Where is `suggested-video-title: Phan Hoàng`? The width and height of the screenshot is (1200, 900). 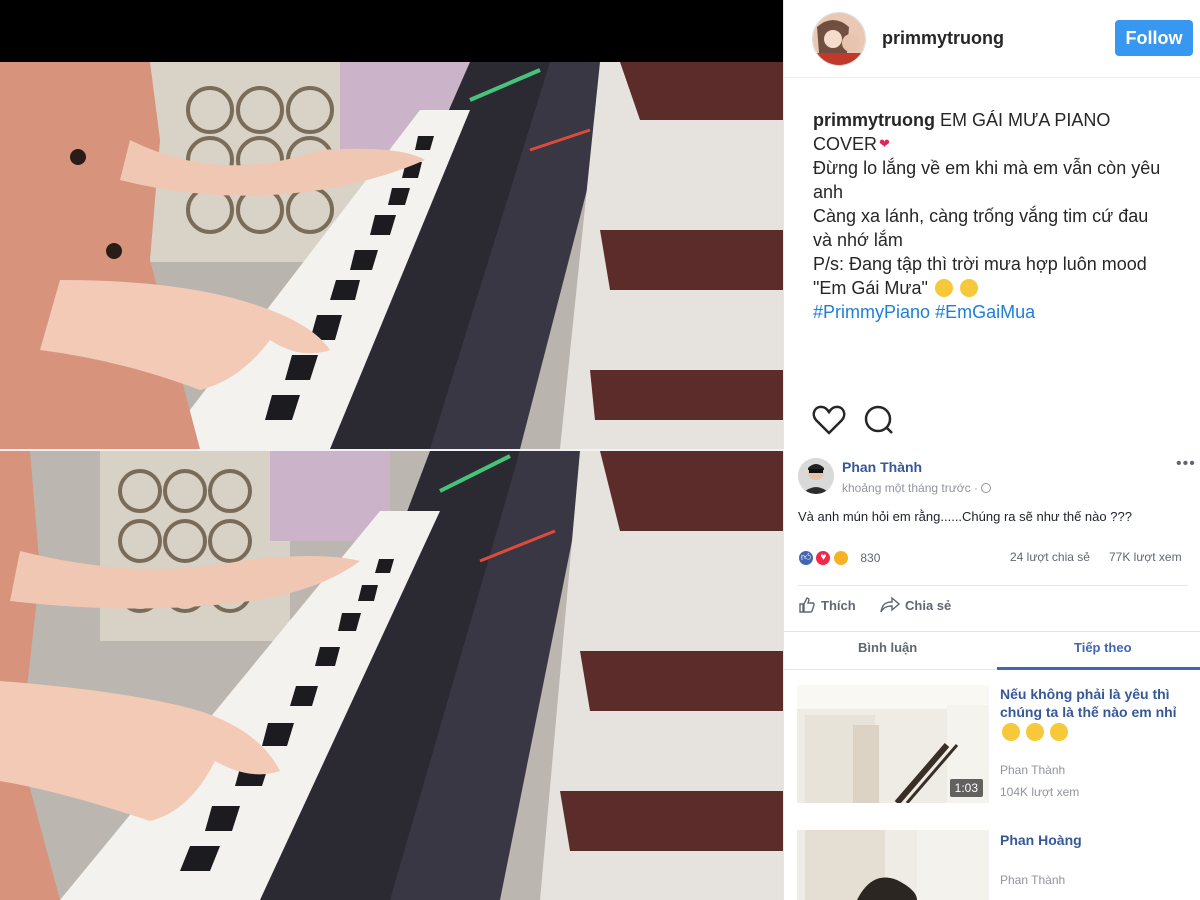
suggested-video-title: Phan Hoàng is located at coordinates (1098, 840).